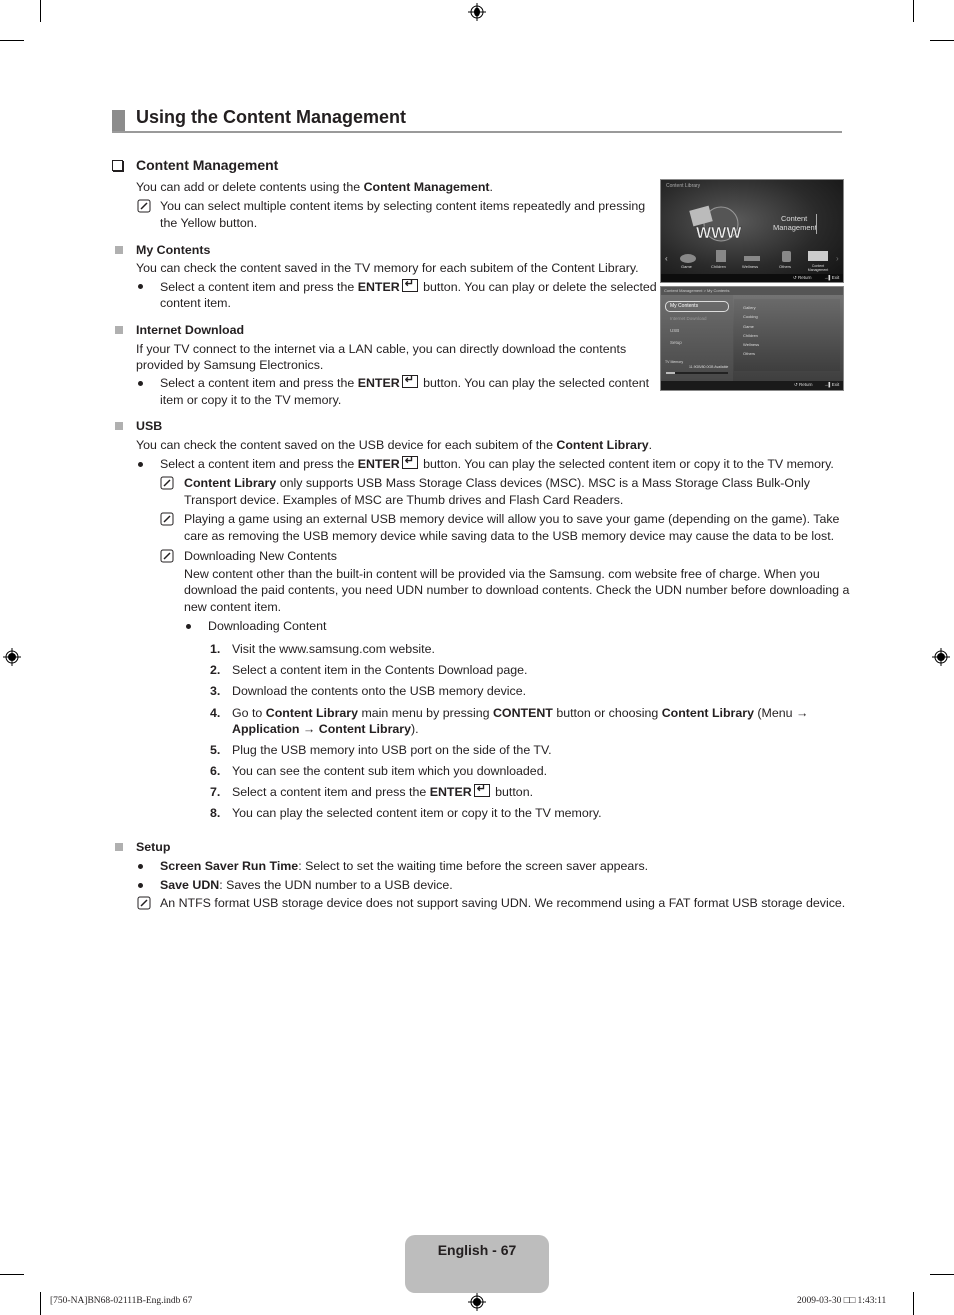 Image resolution: width=954 pixels, height=1315 pixels. Describe the element at coordinates (425, 713) in the screenshot. I see `step-text: main menu by pressing` at that location.